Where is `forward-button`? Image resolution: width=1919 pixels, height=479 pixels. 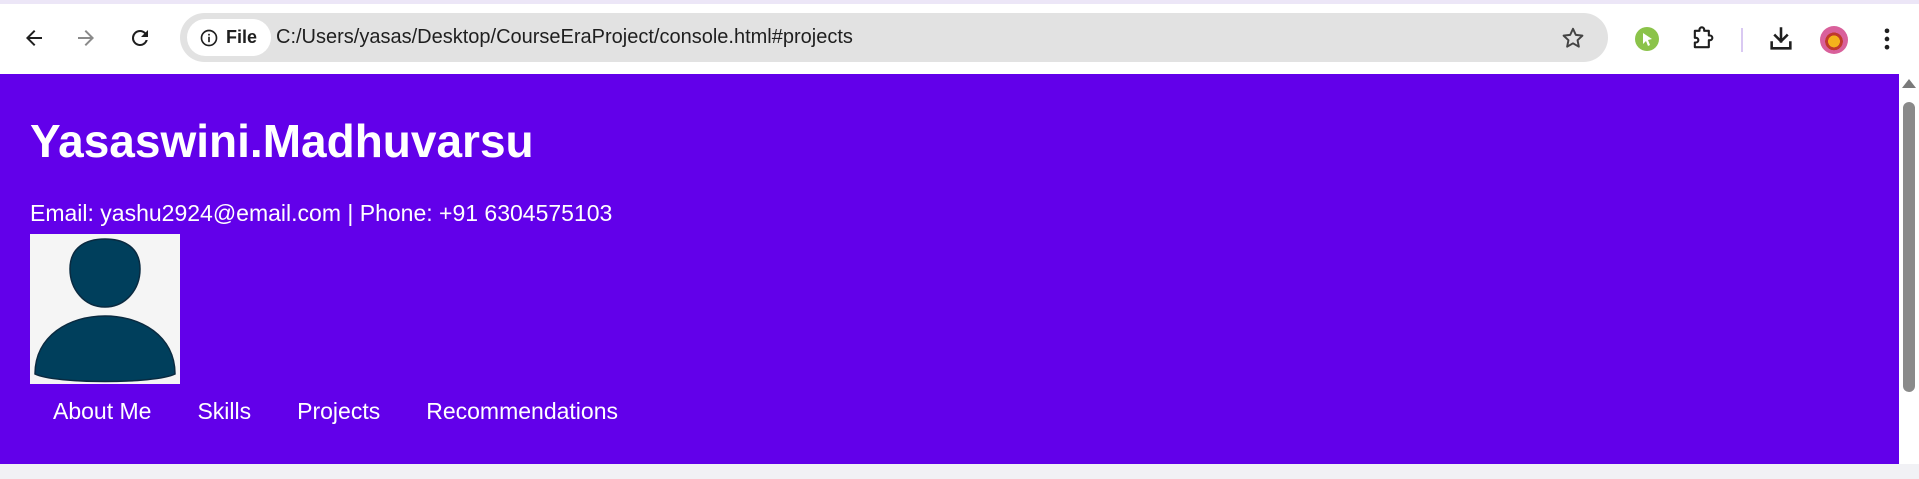
forward-button is located at coordinates (86, 38).